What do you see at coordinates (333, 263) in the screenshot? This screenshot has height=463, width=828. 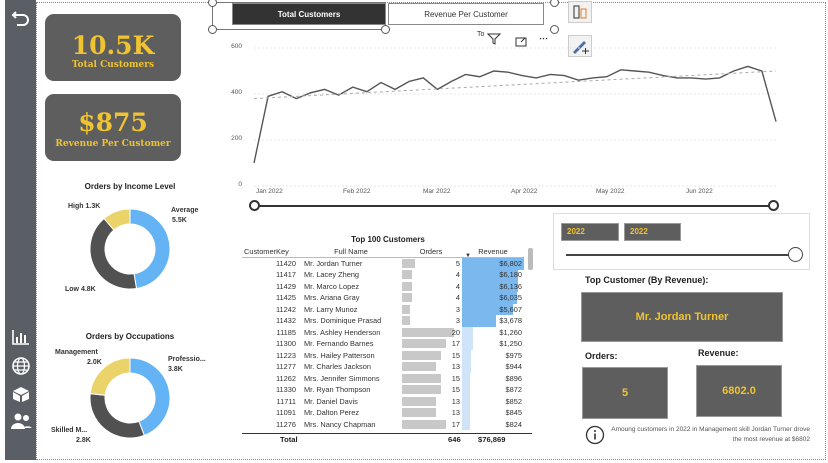 I see `cell-fullname: Mr. Jordan Turner` at bounding box center [333, 263].